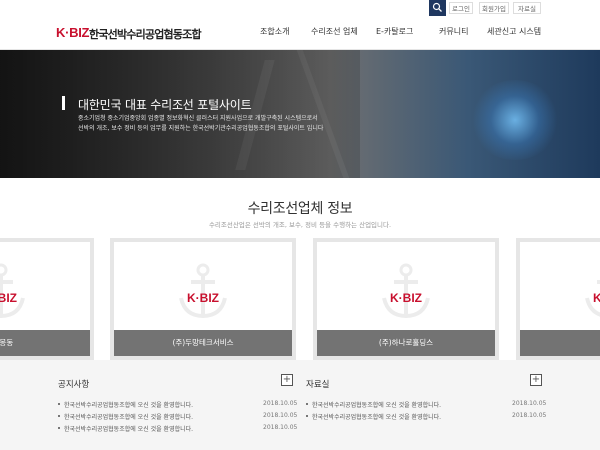 This screenshot has width=600, height=450. What do you see at coordinates (334, 31) in the screenshot?
I see `nav-item-companies: 수리조선 업체` at bounding box center [334, 31].